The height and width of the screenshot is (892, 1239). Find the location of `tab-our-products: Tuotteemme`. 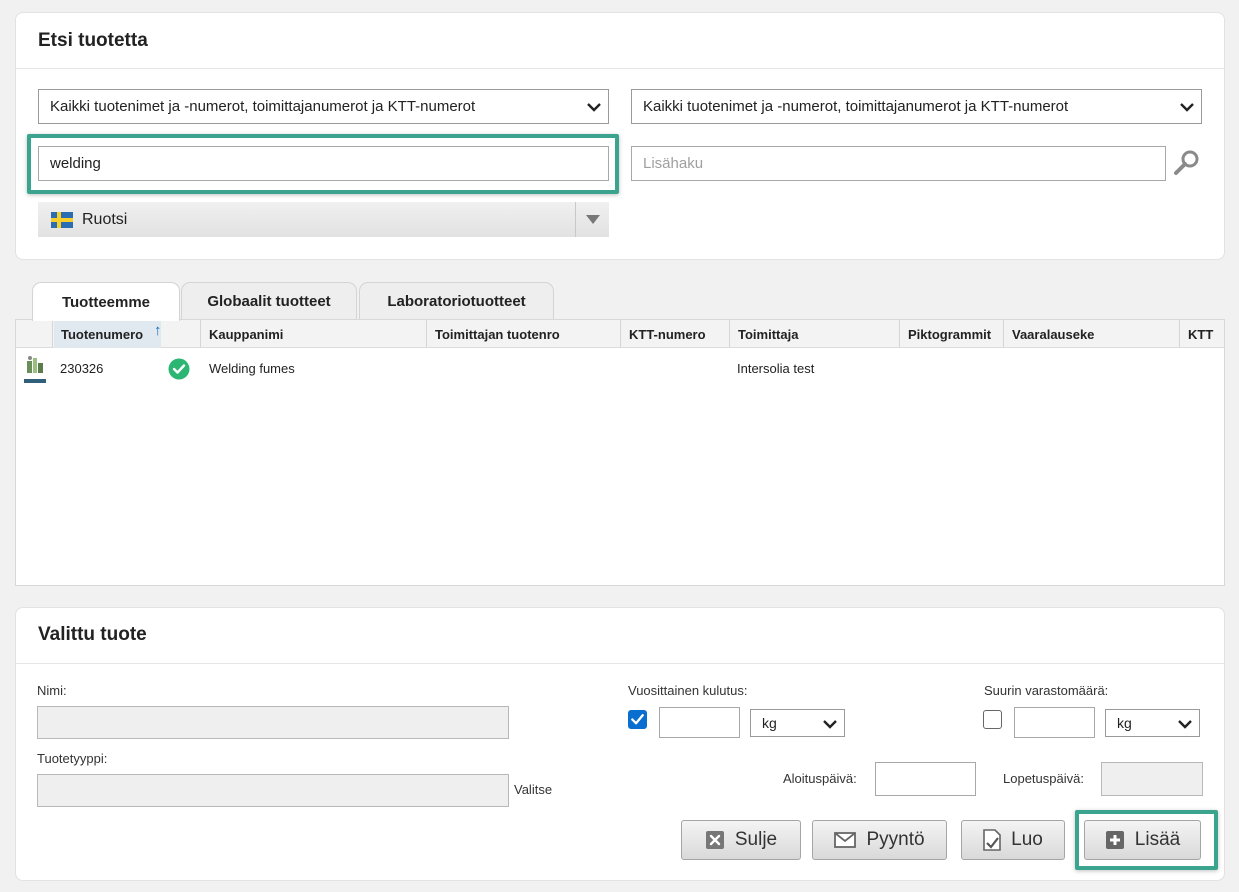

tab-our-products: Tuotteemme is located at coordinates (106, 301).